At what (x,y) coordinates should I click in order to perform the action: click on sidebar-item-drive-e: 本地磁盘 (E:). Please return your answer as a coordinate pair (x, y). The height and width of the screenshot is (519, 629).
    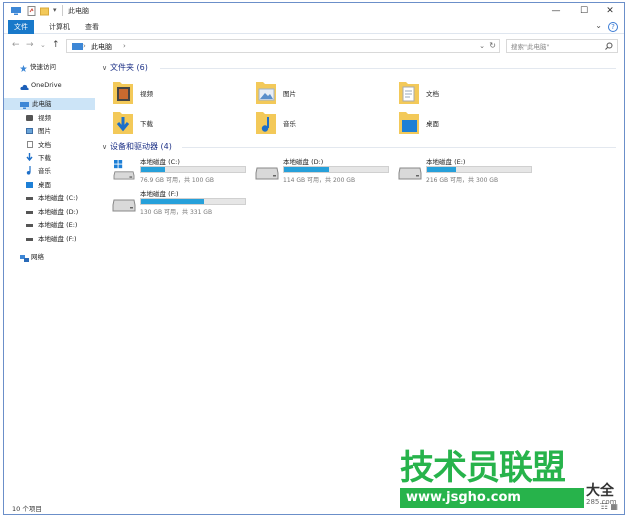
    Looking at the image, I should click on (49, 225).